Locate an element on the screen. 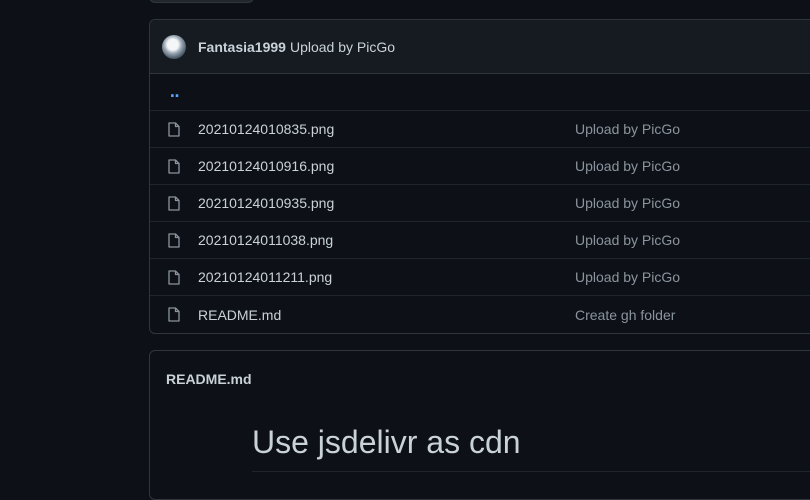  file-name-link: 20210124010935.png is located at coordinates (266, 203).